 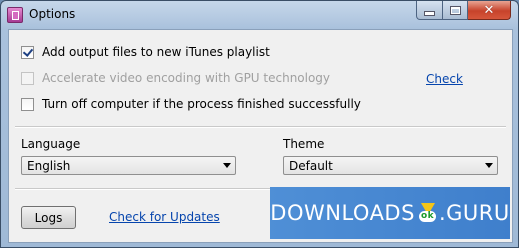 What do you see at coordinates (51, 144) in the screenshot?
I see `language-label: Language` at bounding box center [51, 144].